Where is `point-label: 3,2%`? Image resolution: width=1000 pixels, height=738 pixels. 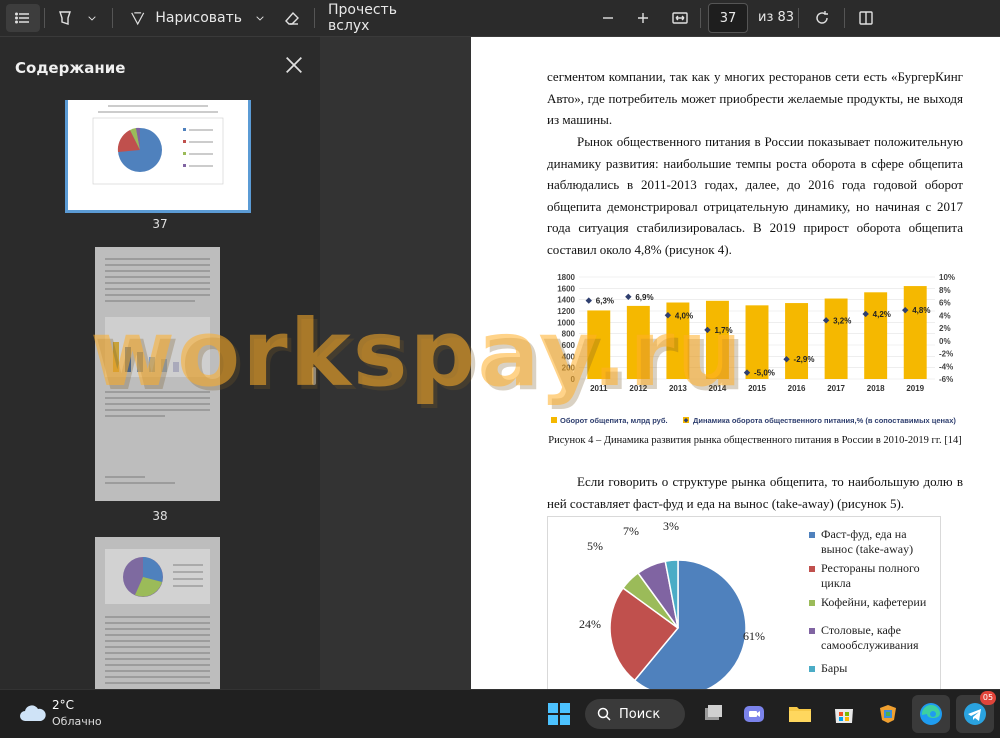
point-label: 3,2% is located at coordinates (842, 320).